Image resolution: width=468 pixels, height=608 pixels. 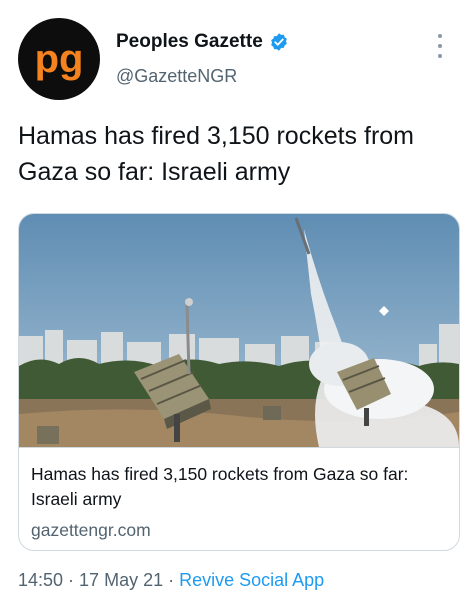 I want to click on tweet-meta: 14:50 · 17 May 21 · Revive Social App, so click(x=171, y=580).